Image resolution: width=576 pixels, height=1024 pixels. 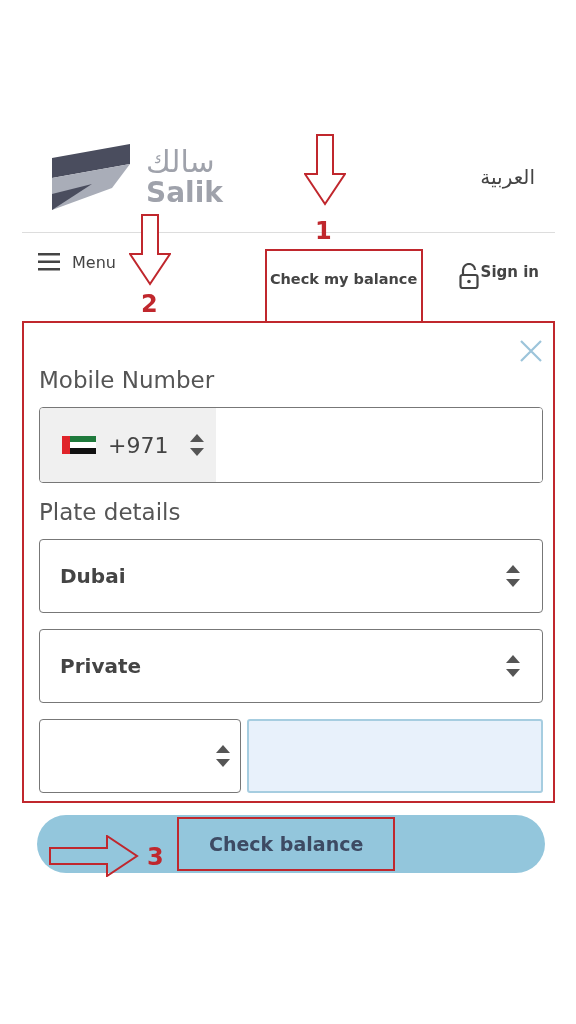 What do you see at coordinates (181, 162) in the screenshot?
I see `logo-arabic-text: سالك` at bounding box center [181, 162].